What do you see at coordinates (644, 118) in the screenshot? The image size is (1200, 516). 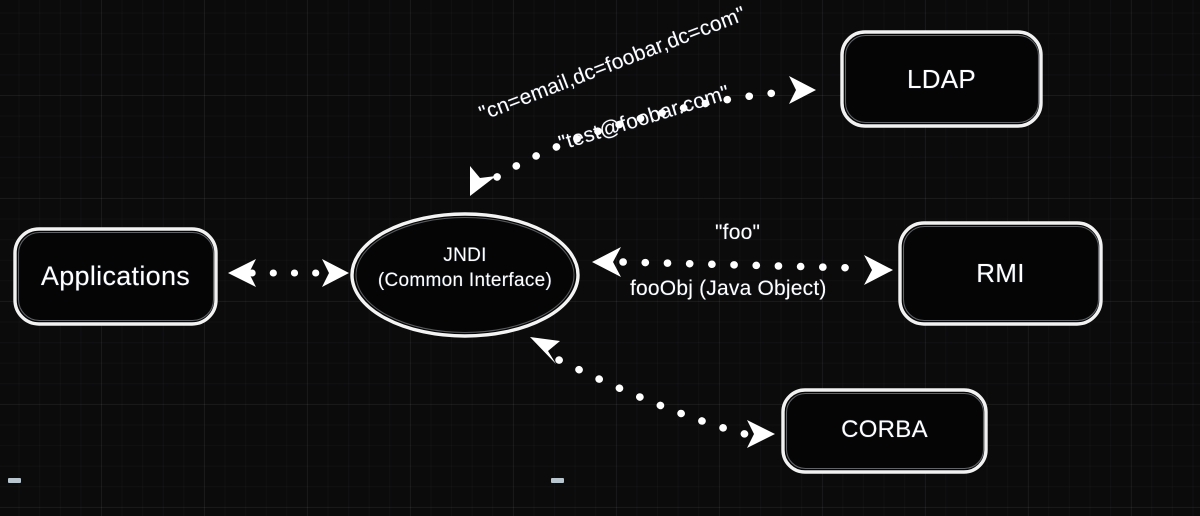 I see `edge-label-ldap-email: "test@foobar.com"` at bounding box center [644, 118].